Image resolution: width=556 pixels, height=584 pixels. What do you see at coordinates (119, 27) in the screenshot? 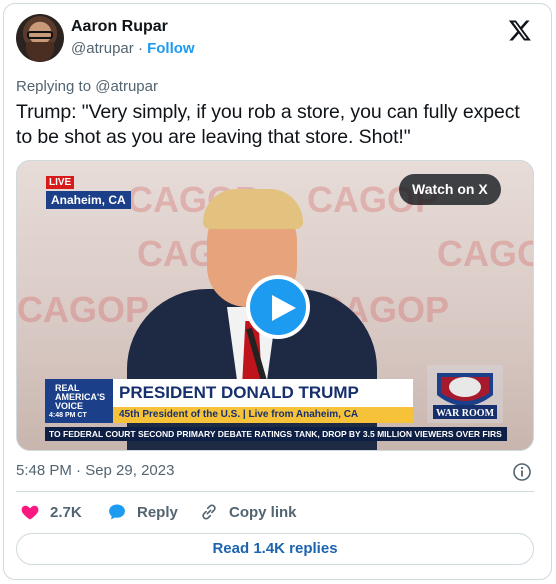
I see `author-name: Aaron Rupar` at bounding box center [119, 27].